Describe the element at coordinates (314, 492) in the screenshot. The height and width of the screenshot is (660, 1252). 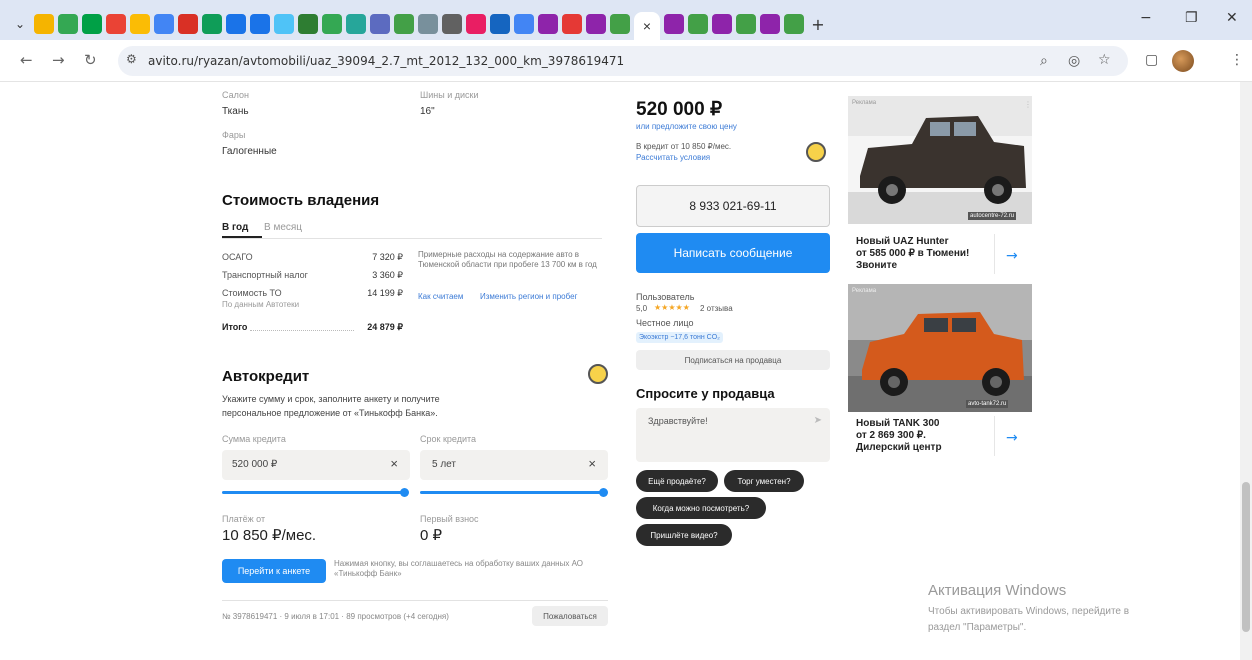
I see `sum-slider-fill` at that location.